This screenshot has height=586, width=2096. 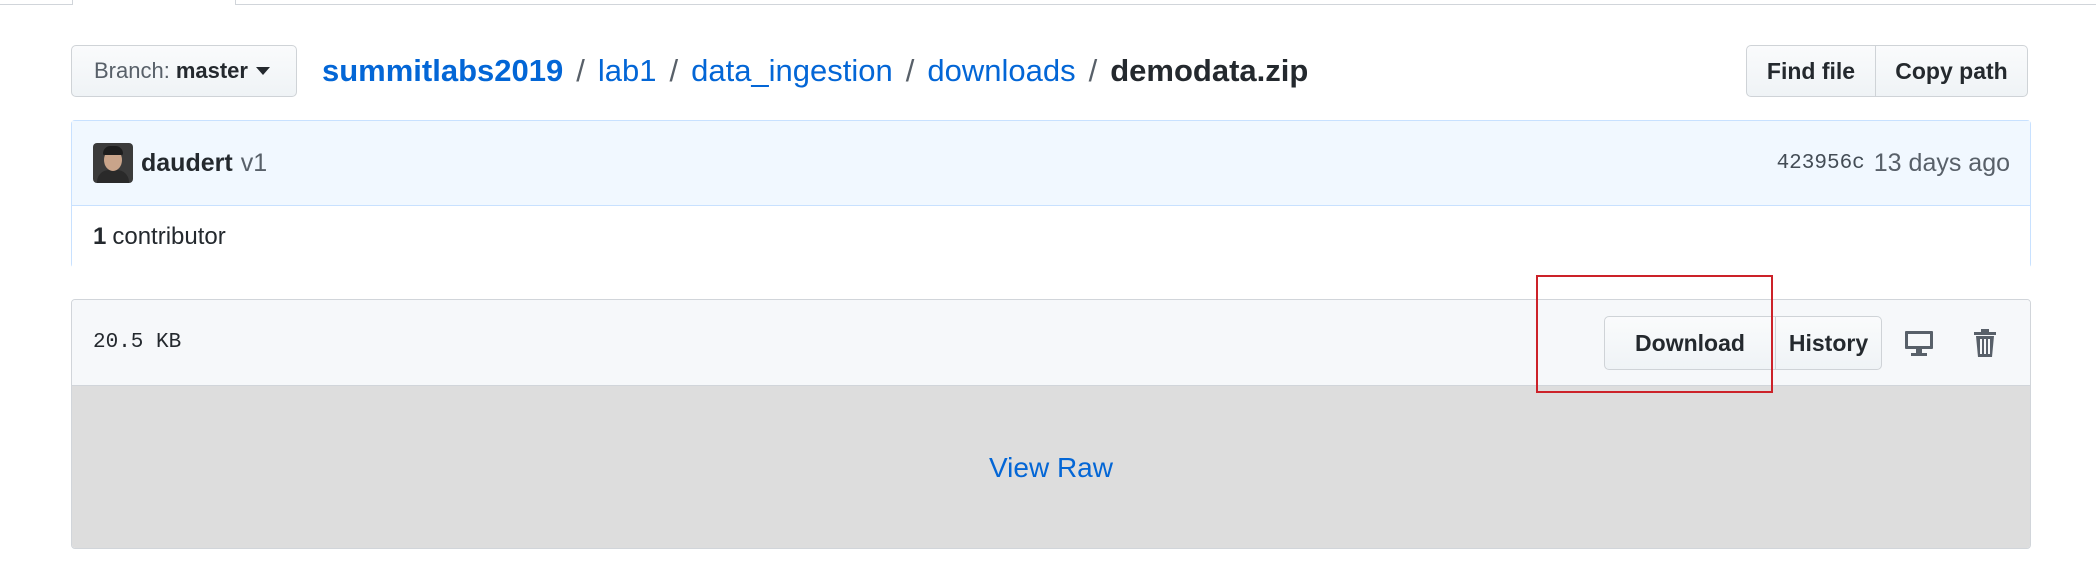 What do you see at coordinates (627, 71) in the screenshot?
I see `breadcrumb-lab1-link: lab1` at bounding box center [627, 71].